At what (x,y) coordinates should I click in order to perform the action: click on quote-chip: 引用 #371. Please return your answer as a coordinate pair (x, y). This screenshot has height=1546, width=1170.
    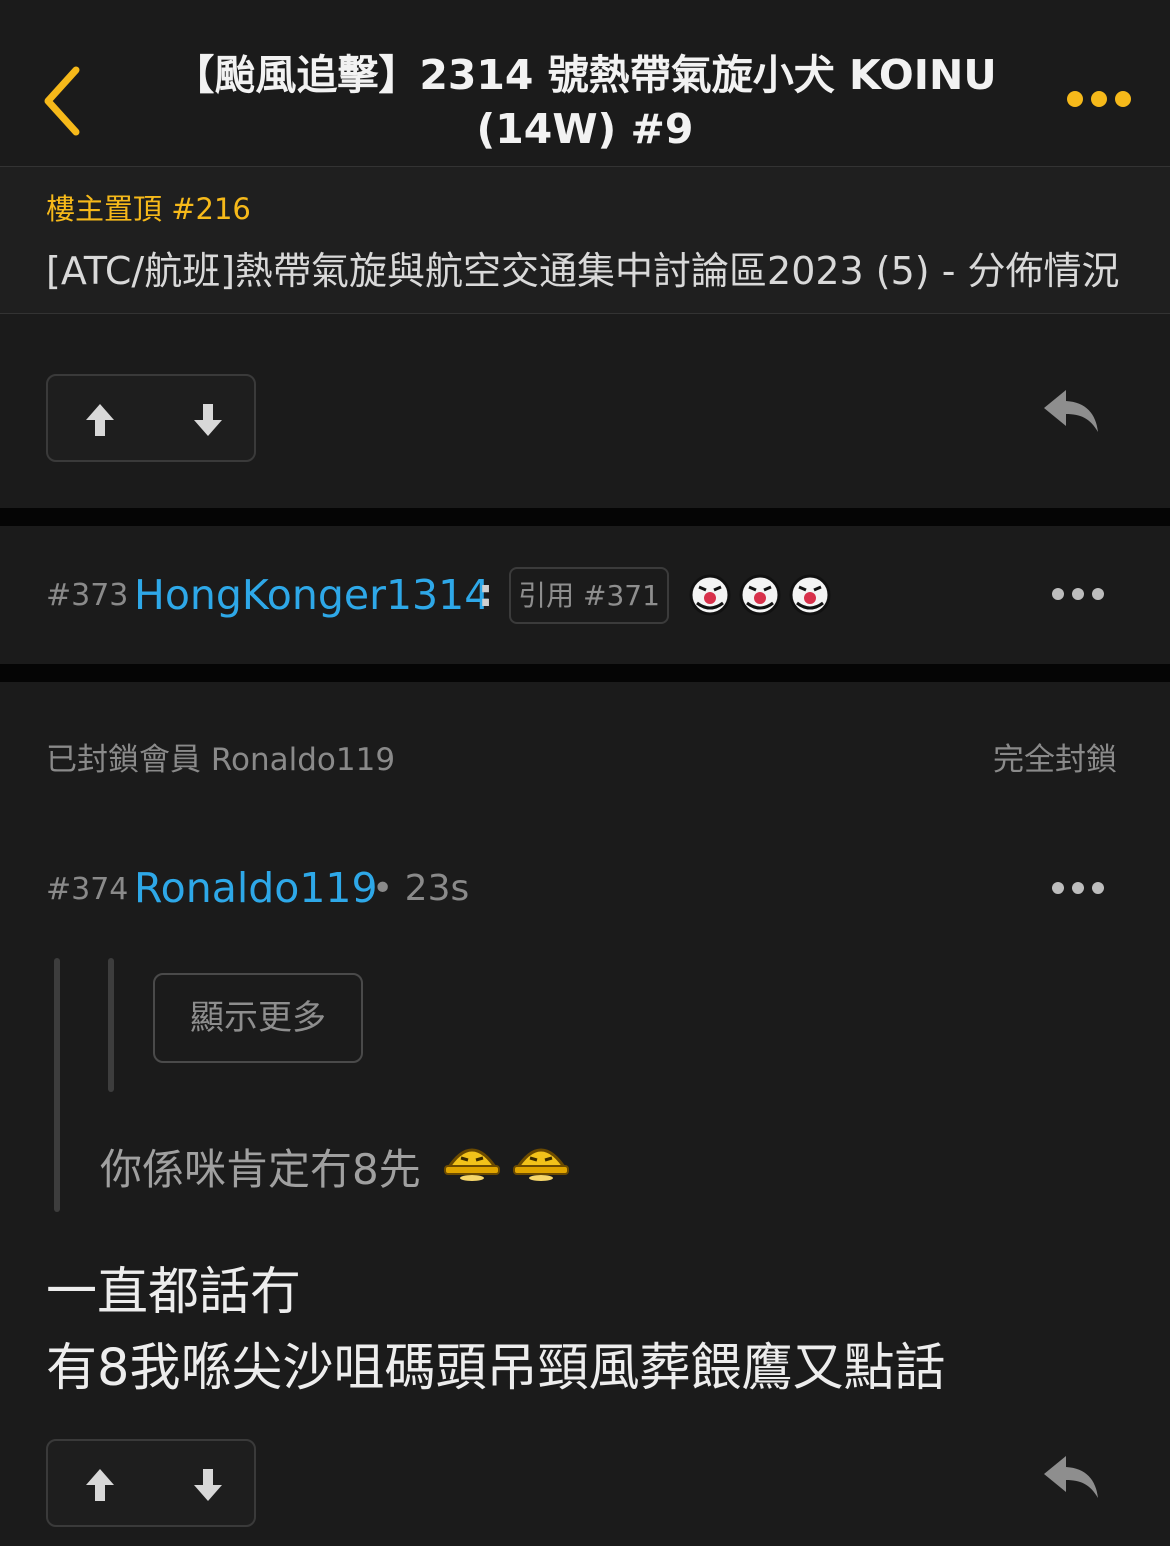
    Looking at the image, I should click on (589, 595).